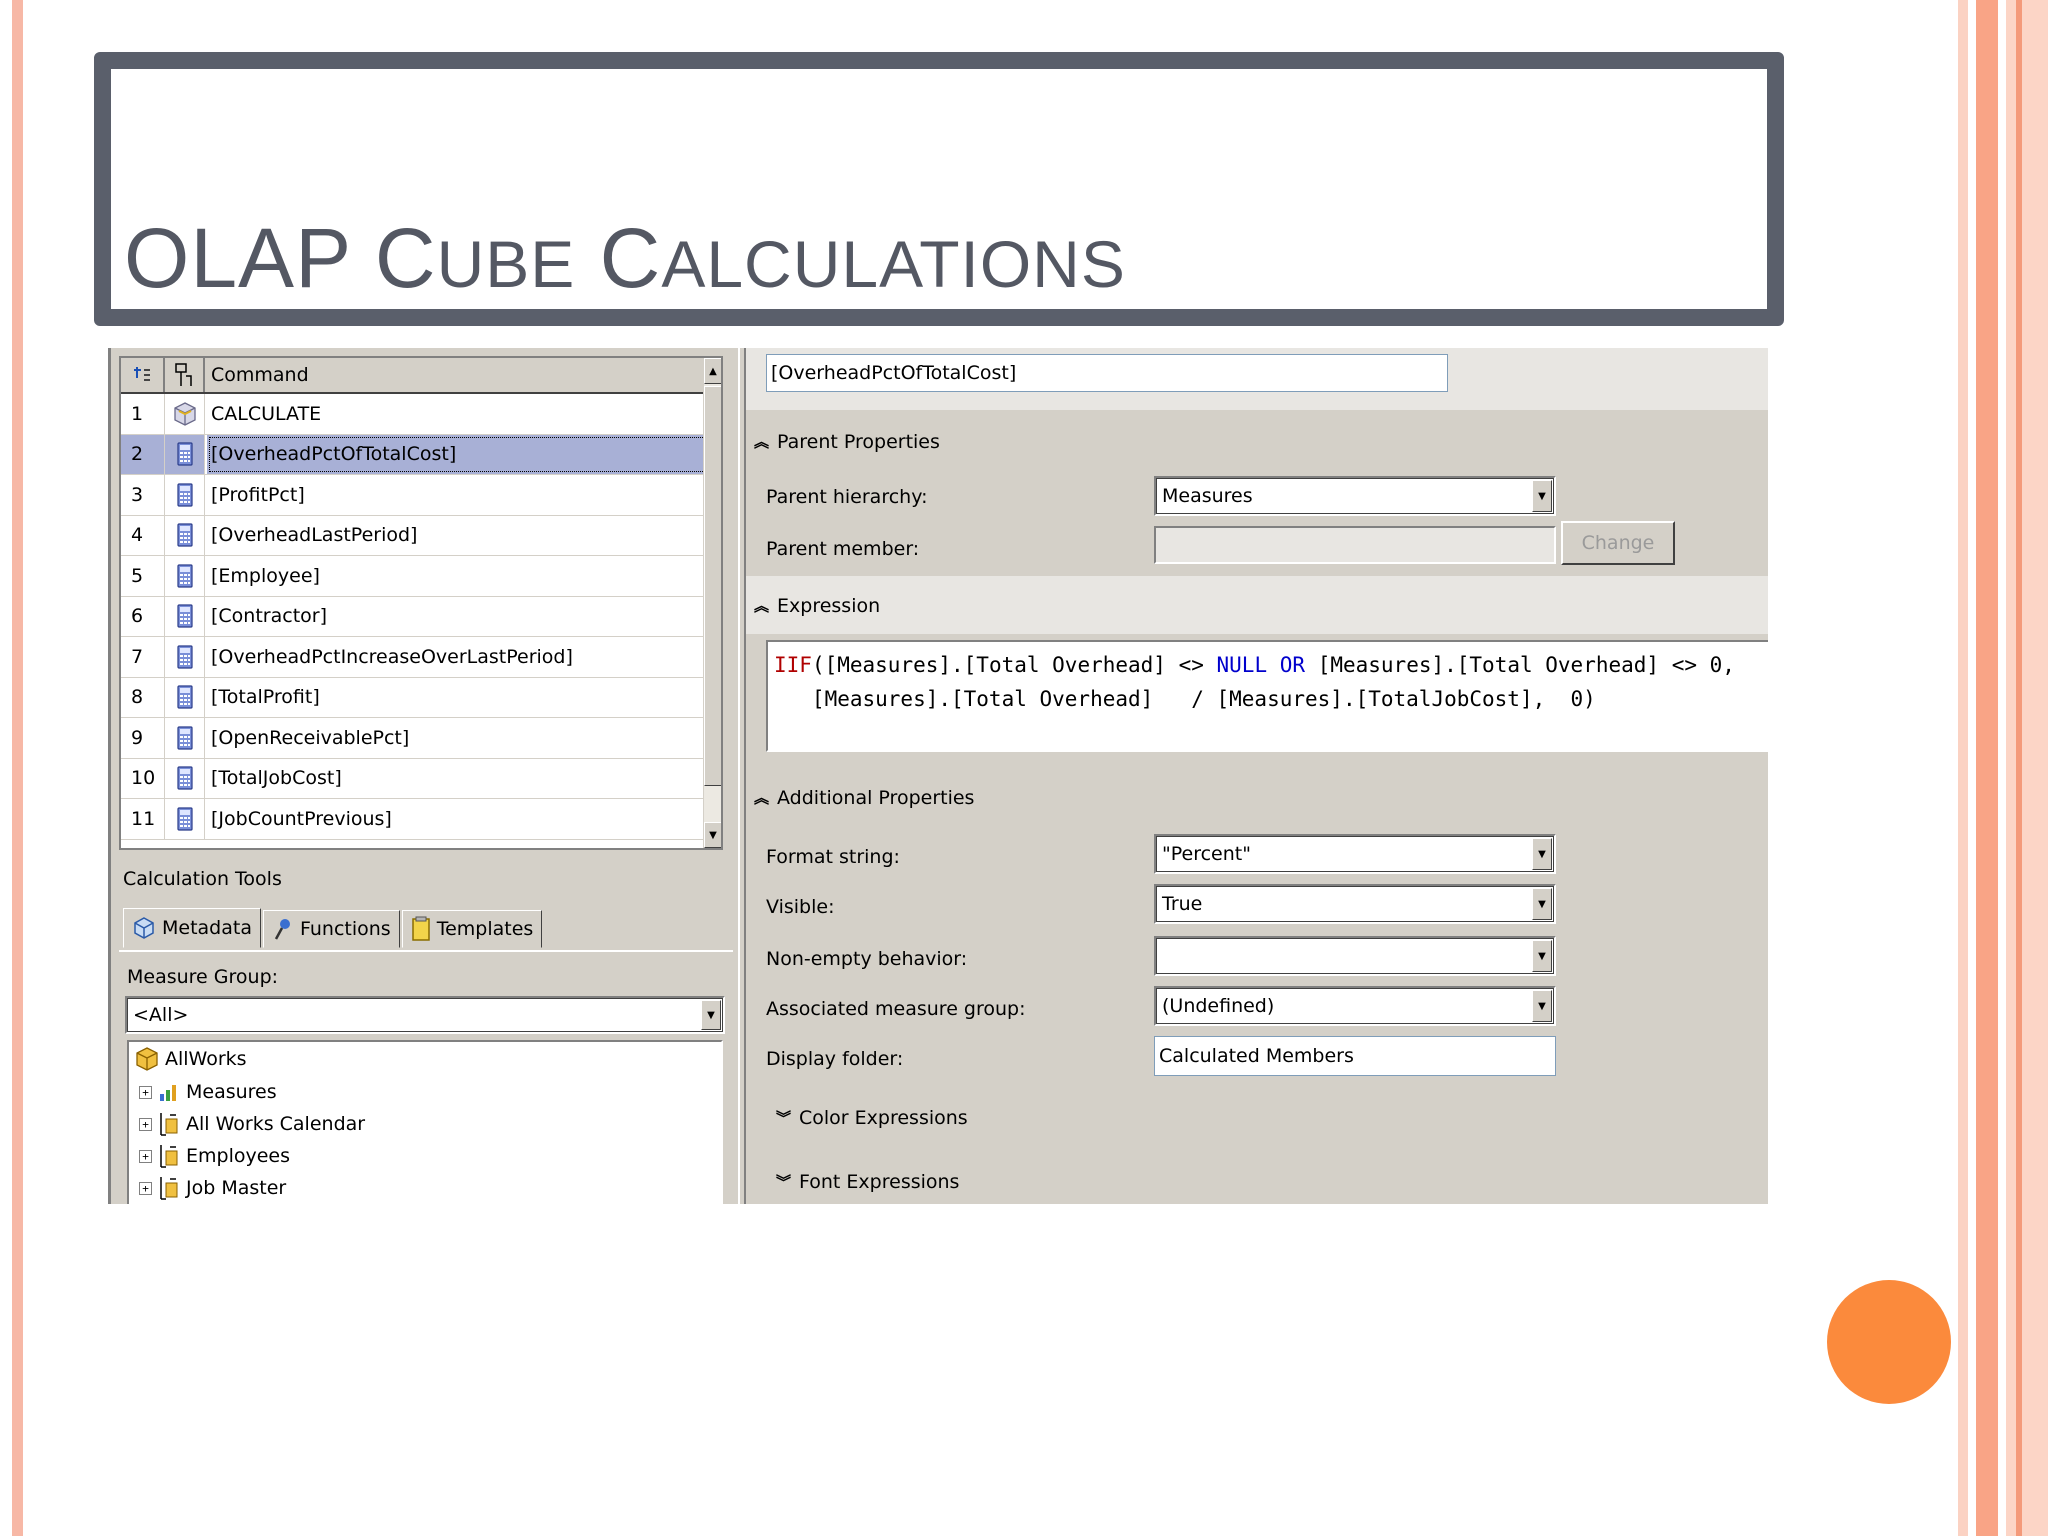 This screenshot has height=1536, width=2048. Describe the element at coordinates (485, 929) in the screenshot. I see `tab-label: Templates` at that location.